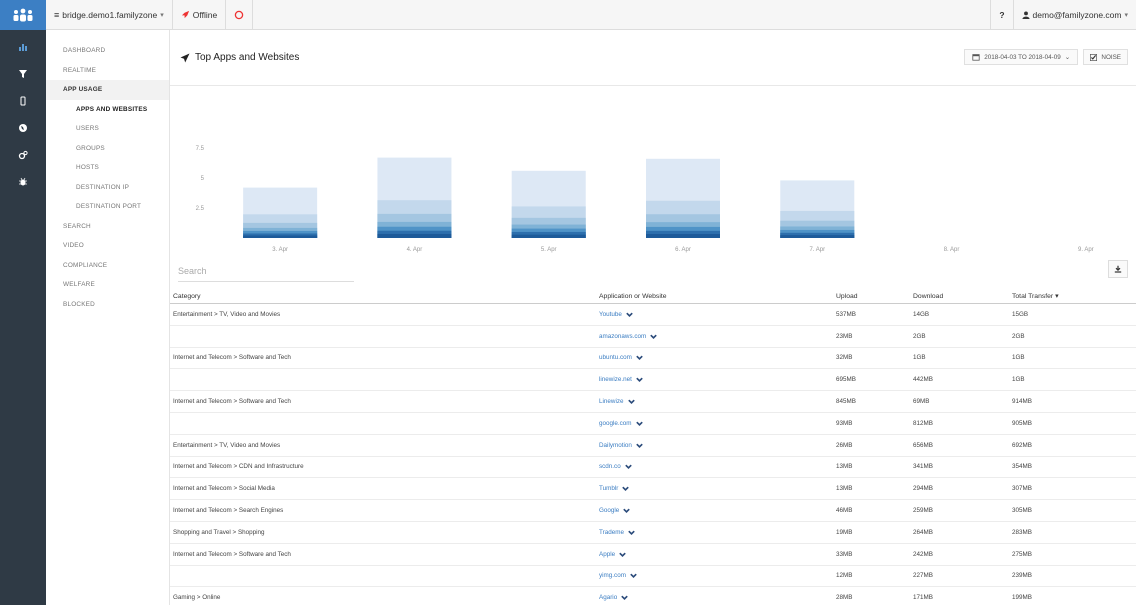 Image resolution: width=1136 pixels, height=605 pixels. Describe the element at coordinates (616, 466) in the screenshot. I see `app-link: scdn.co` at that location.